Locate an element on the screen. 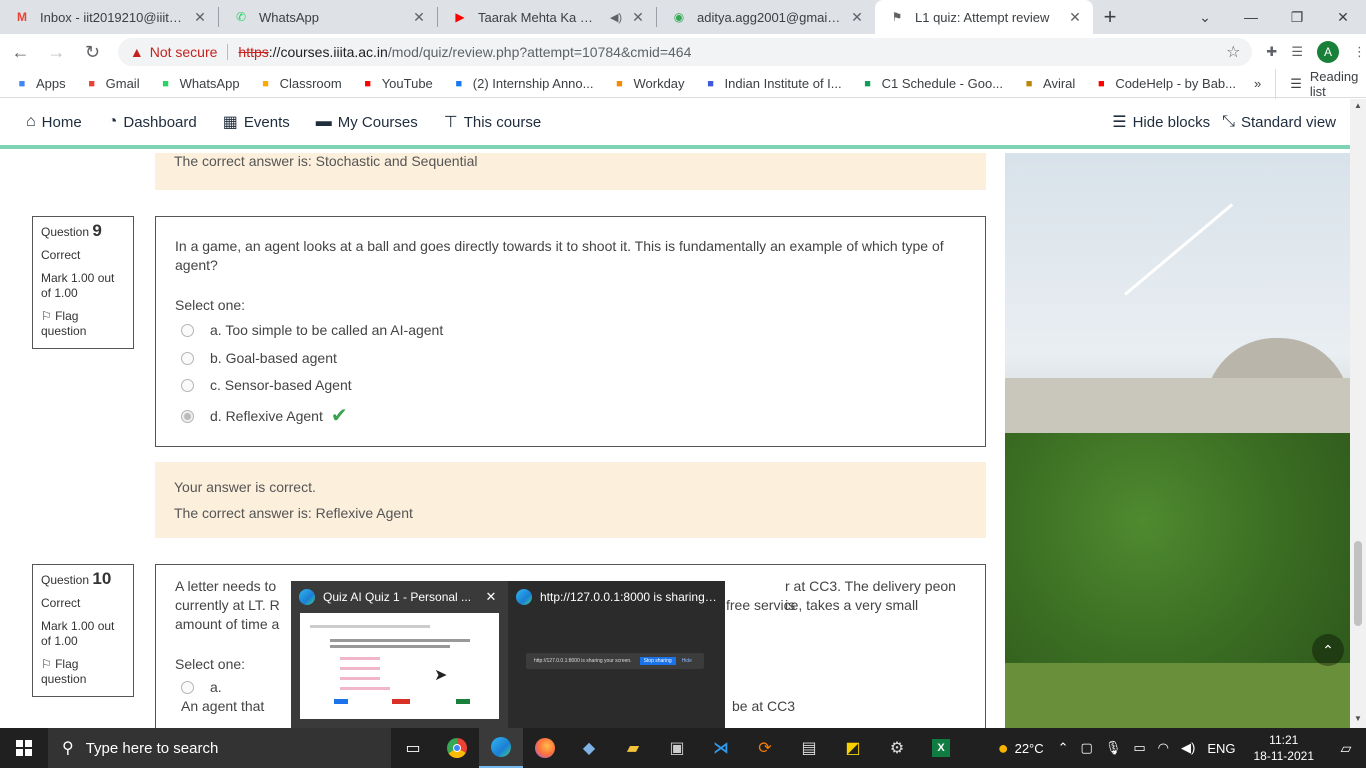 The height and width of the screenshot is (768, 1366). hide-blocks-button: ☰ Hide blocks is located at coordinates (1161, 122).